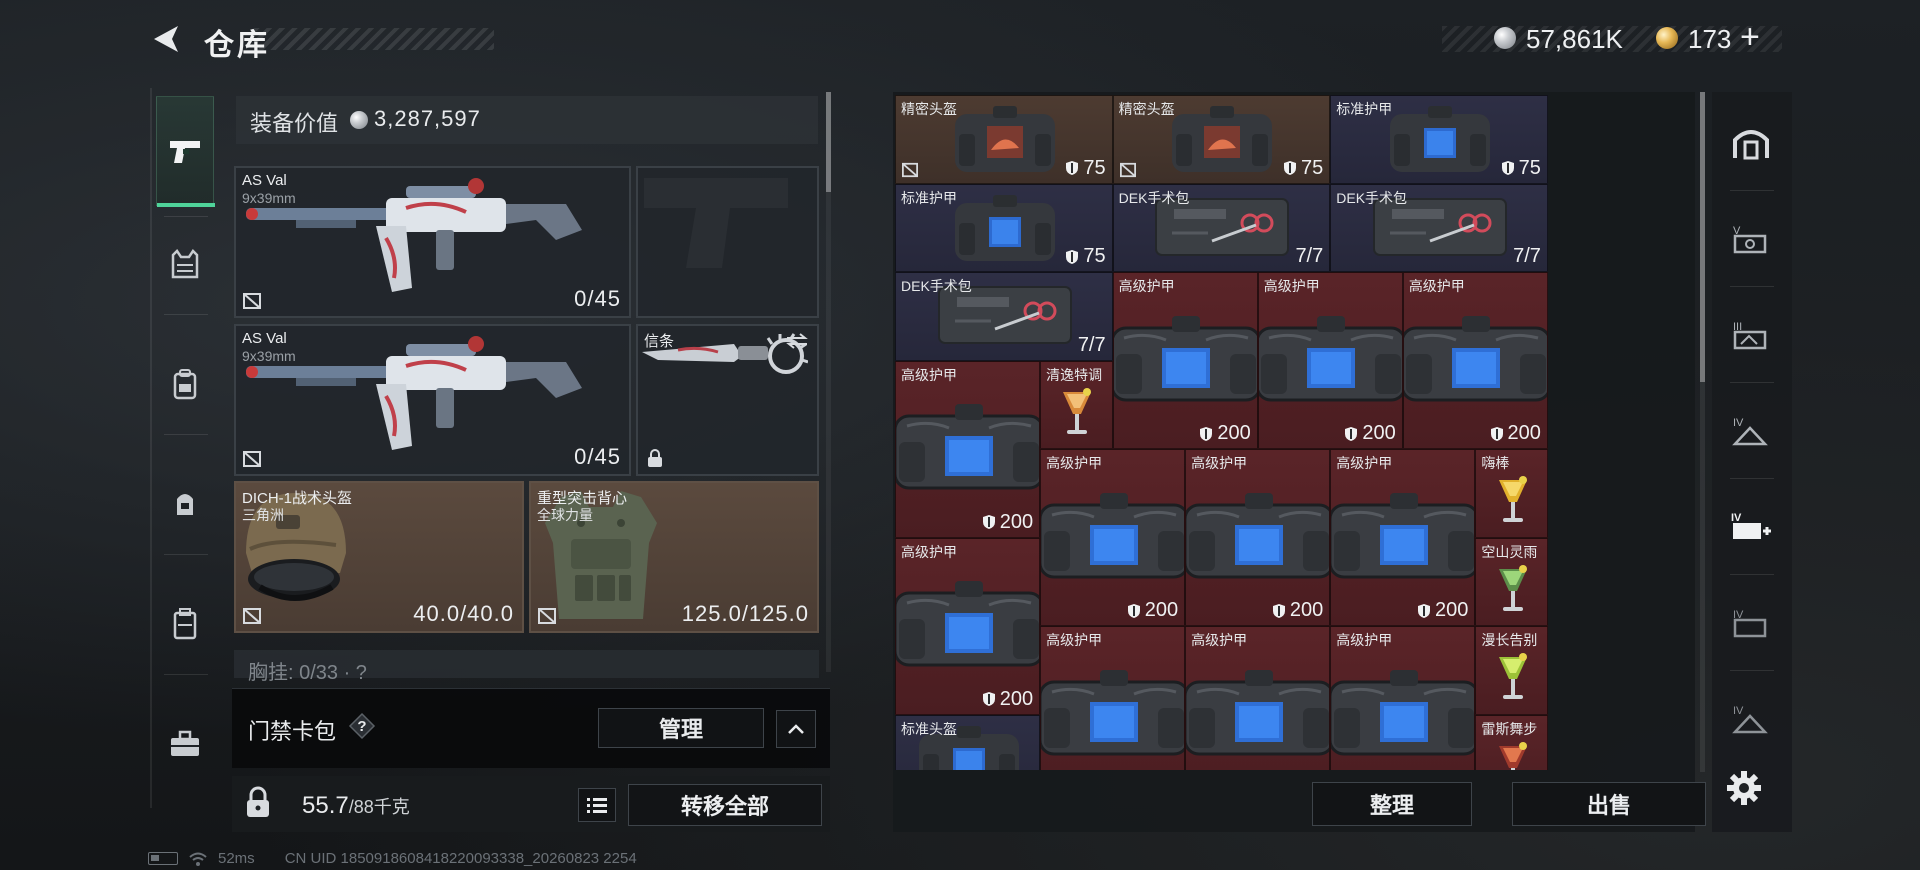 This screenshot has width=1920, height=870. I want to click on svg-text: IV, so click(1738, 423).